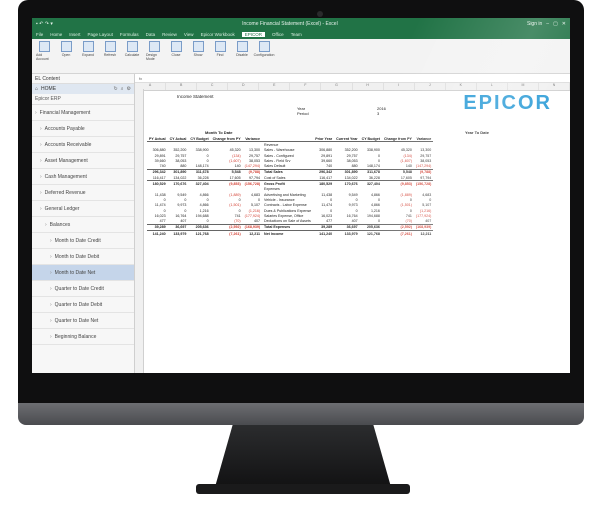  Describe the element at coordinates (65, 112) in the screenshot. I see `sidebar-item-label: Financial Management` at that location.